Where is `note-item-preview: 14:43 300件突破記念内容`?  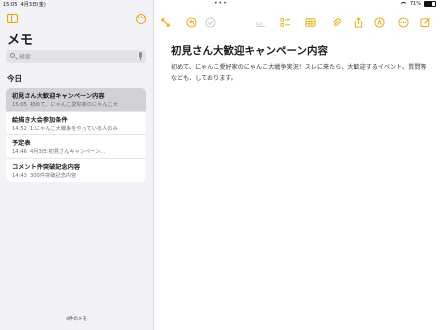
note-item-preview: 14:43 300件突破記念内容 is located at coordinates (44, 175).